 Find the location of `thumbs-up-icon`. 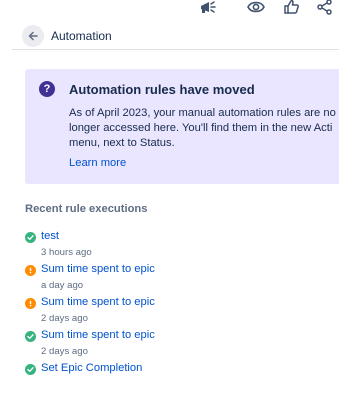

thumbs-up-icon is located at coordinates (292, 7).